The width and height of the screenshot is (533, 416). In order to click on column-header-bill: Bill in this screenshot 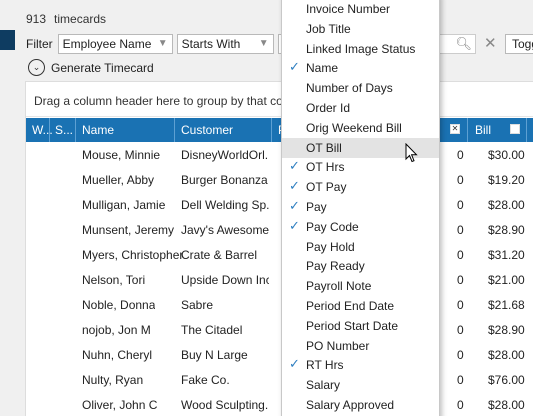, I will do `click(483, 130)`.